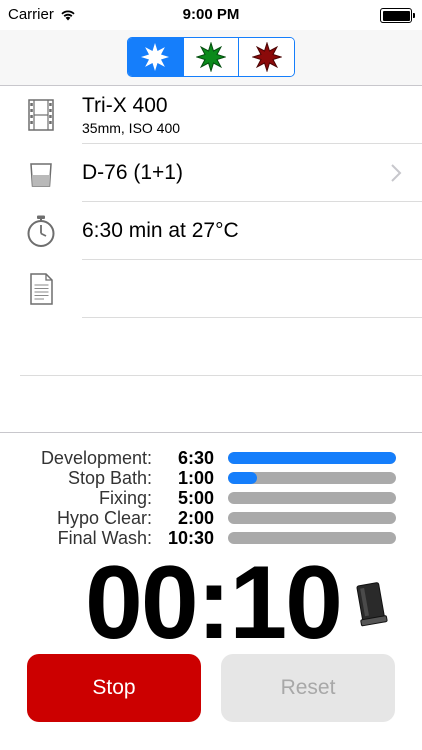 The width and height of the screenshot is (422, 750). I want to click on empty-row-separator, so click(221, 375).